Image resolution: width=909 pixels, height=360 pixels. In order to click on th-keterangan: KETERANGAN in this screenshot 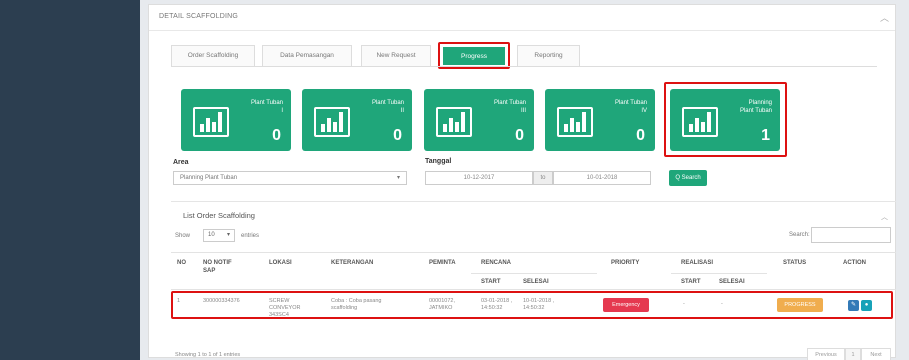, I will do `click(352, 263)`.